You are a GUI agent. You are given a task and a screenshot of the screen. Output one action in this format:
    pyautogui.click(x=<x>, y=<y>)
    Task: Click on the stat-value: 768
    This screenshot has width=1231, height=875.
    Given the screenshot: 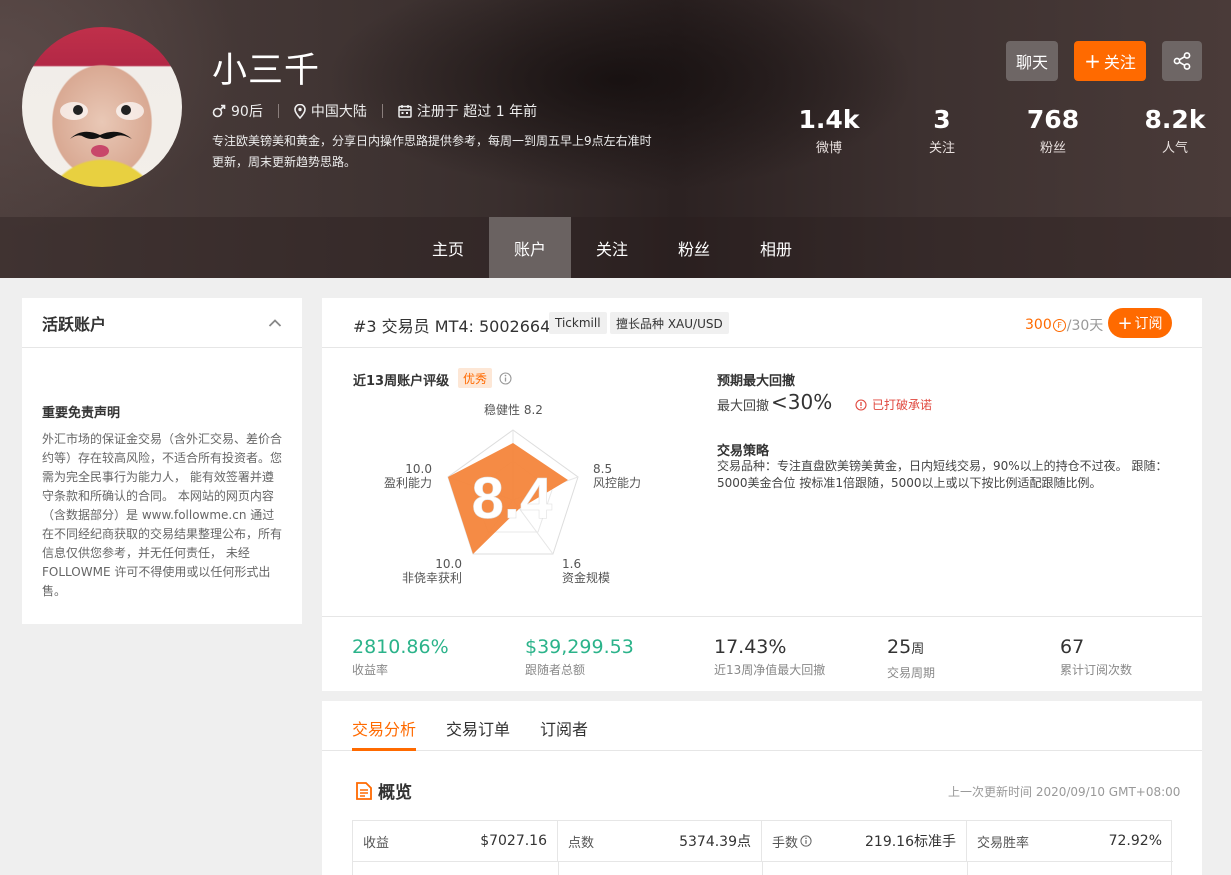 What is the action you would take?
    pyautogui.click(x=1053, y=119)
    